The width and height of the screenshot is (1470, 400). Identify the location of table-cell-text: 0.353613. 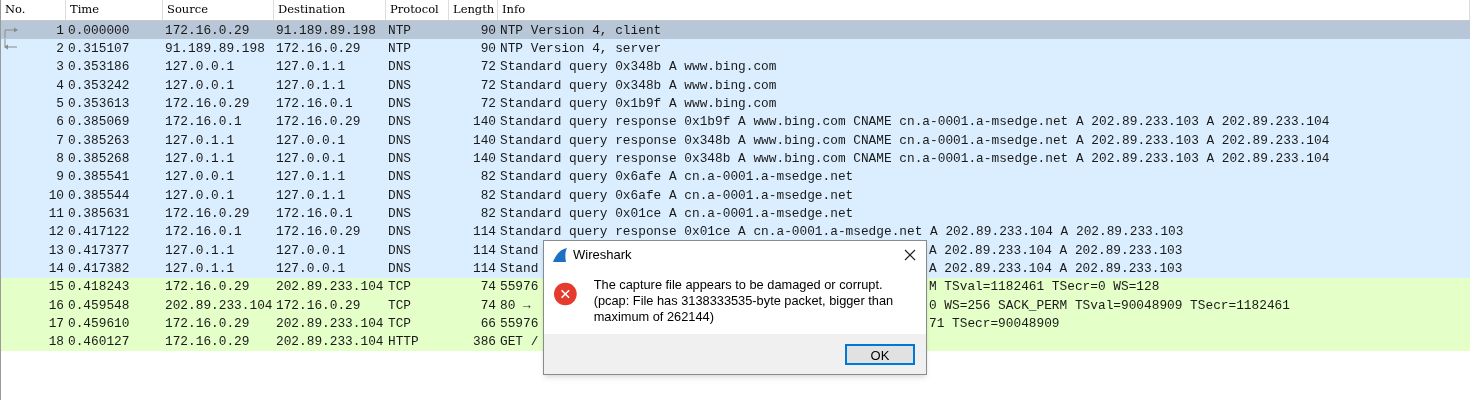
(99, 103).